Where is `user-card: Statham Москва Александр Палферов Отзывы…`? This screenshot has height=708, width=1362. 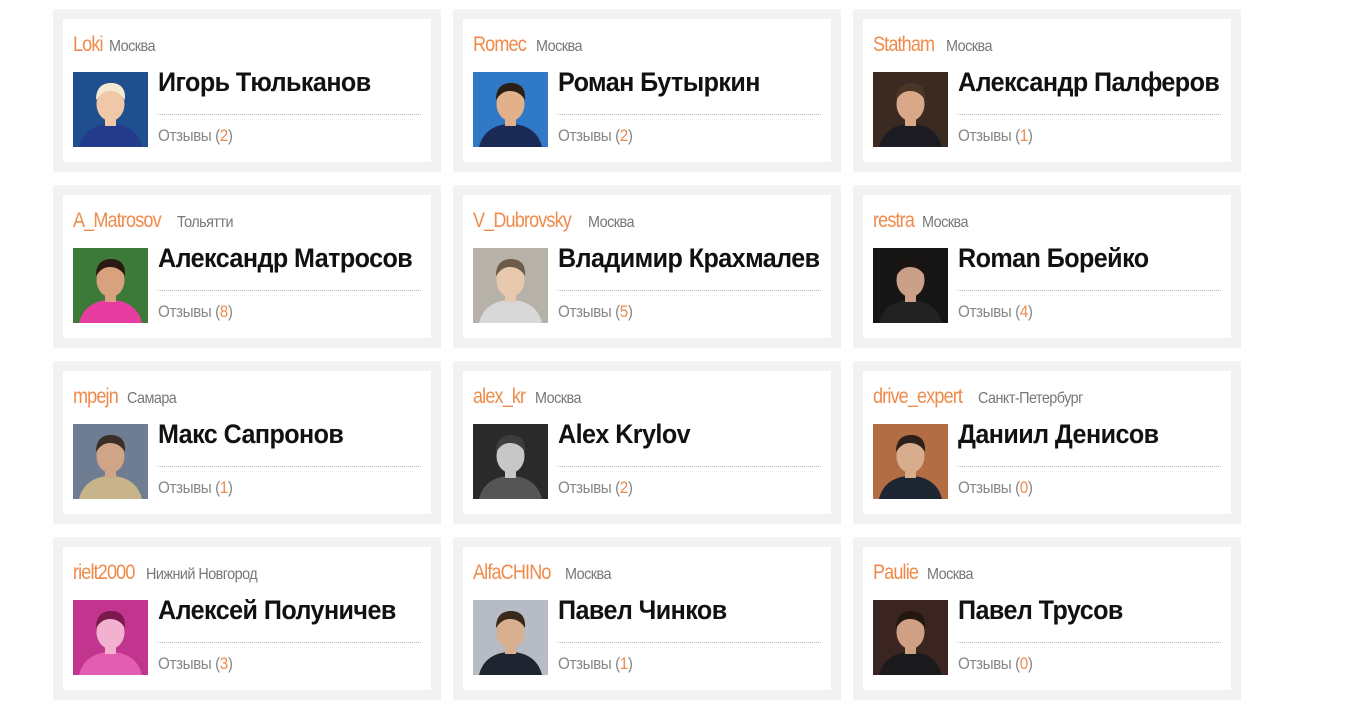 user-card: Statham Москва Александр Палферов Отзывы… is located at coordinates (1047, 90).